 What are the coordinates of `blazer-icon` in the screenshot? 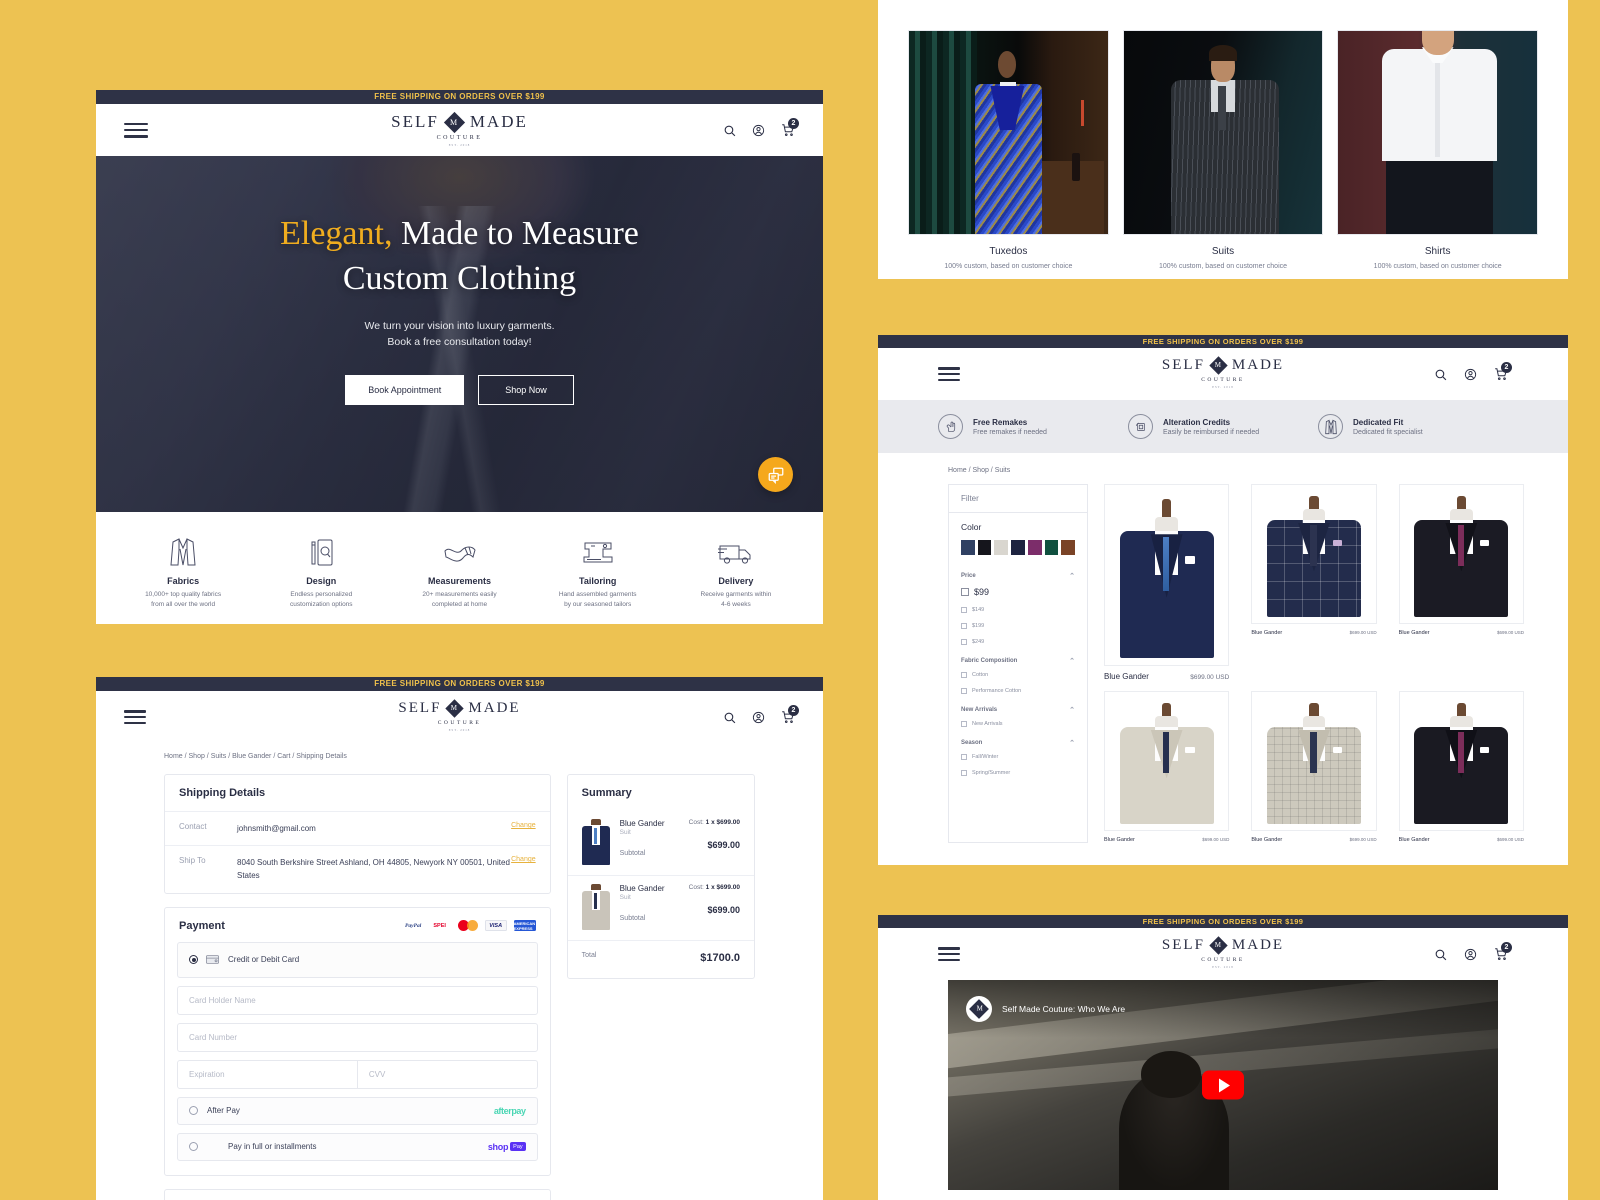 It's located at (183, 552).